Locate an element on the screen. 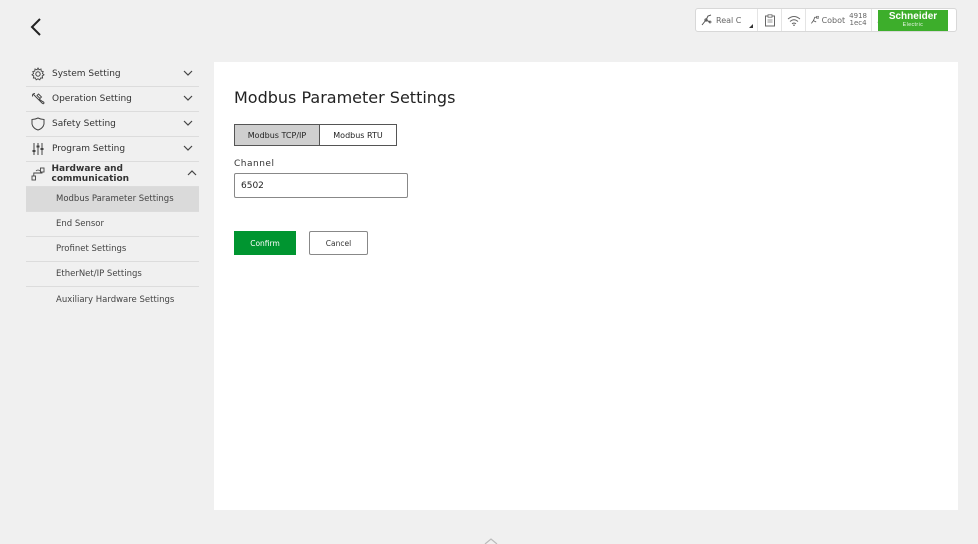 The height and width of the screenshot is (544, 978). status-bar: Real C Cobot 4918 1ec4 ... Schn is located at coordinates (826, 20).